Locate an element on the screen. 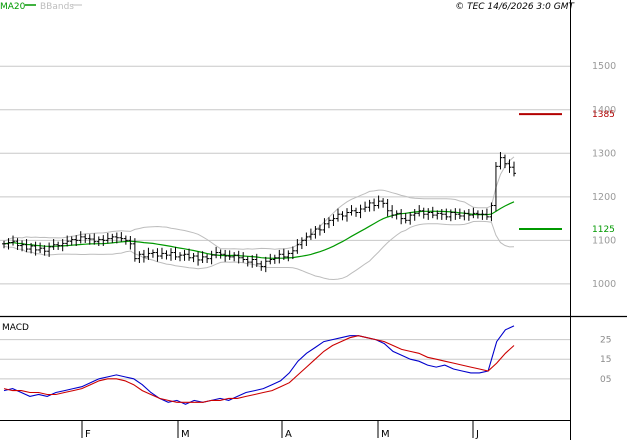 Image resolution: width=627 pixels, height=440 pixels. month-tick-label: J is located at coordinates (477, 434).